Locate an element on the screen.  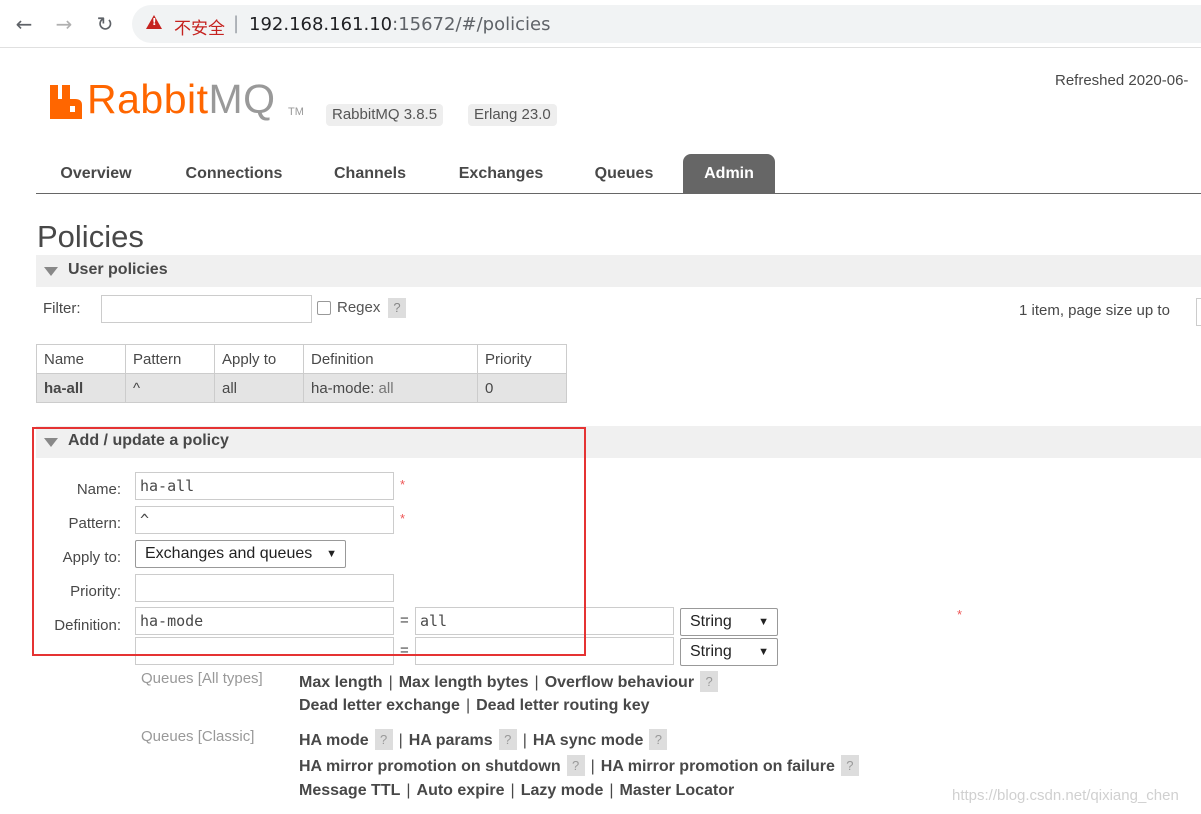
max-length-bytes-link: Max length bytes is located at coordinates (464, 682).